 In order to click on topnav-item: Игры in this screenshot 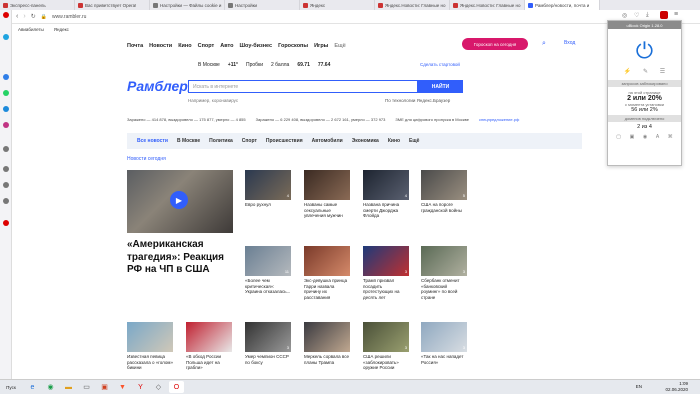, I will do `click(321, 46)`.